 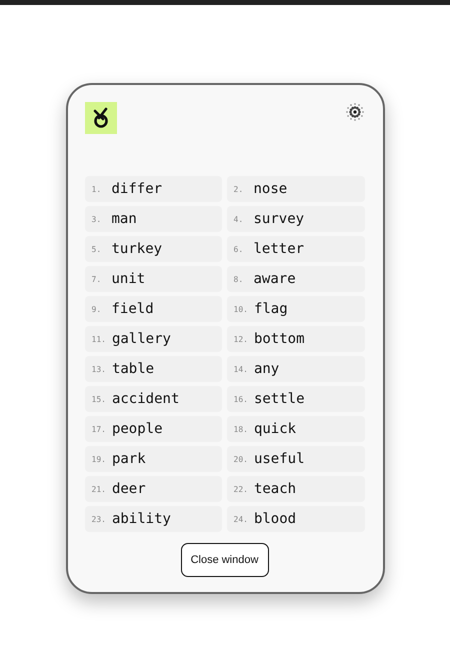 I want to click on word-number: 21., so click(x=99, y=489).